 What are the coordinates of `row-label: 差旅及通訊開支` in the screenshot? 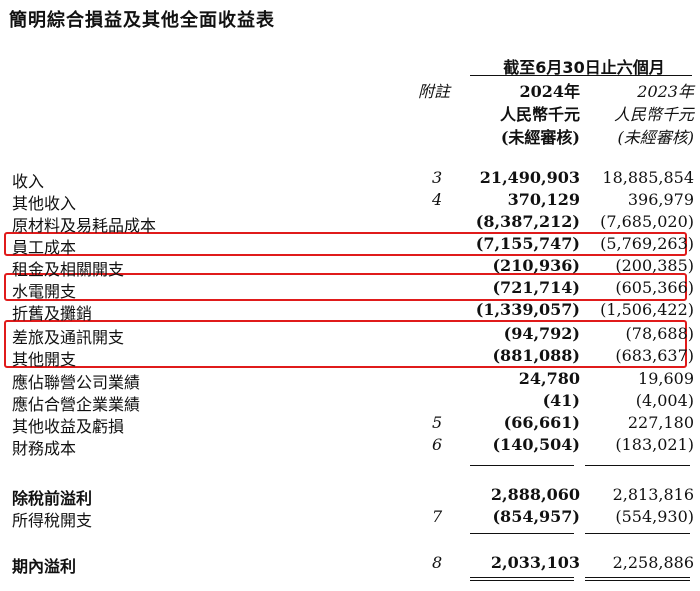 It's located at (68, 337).